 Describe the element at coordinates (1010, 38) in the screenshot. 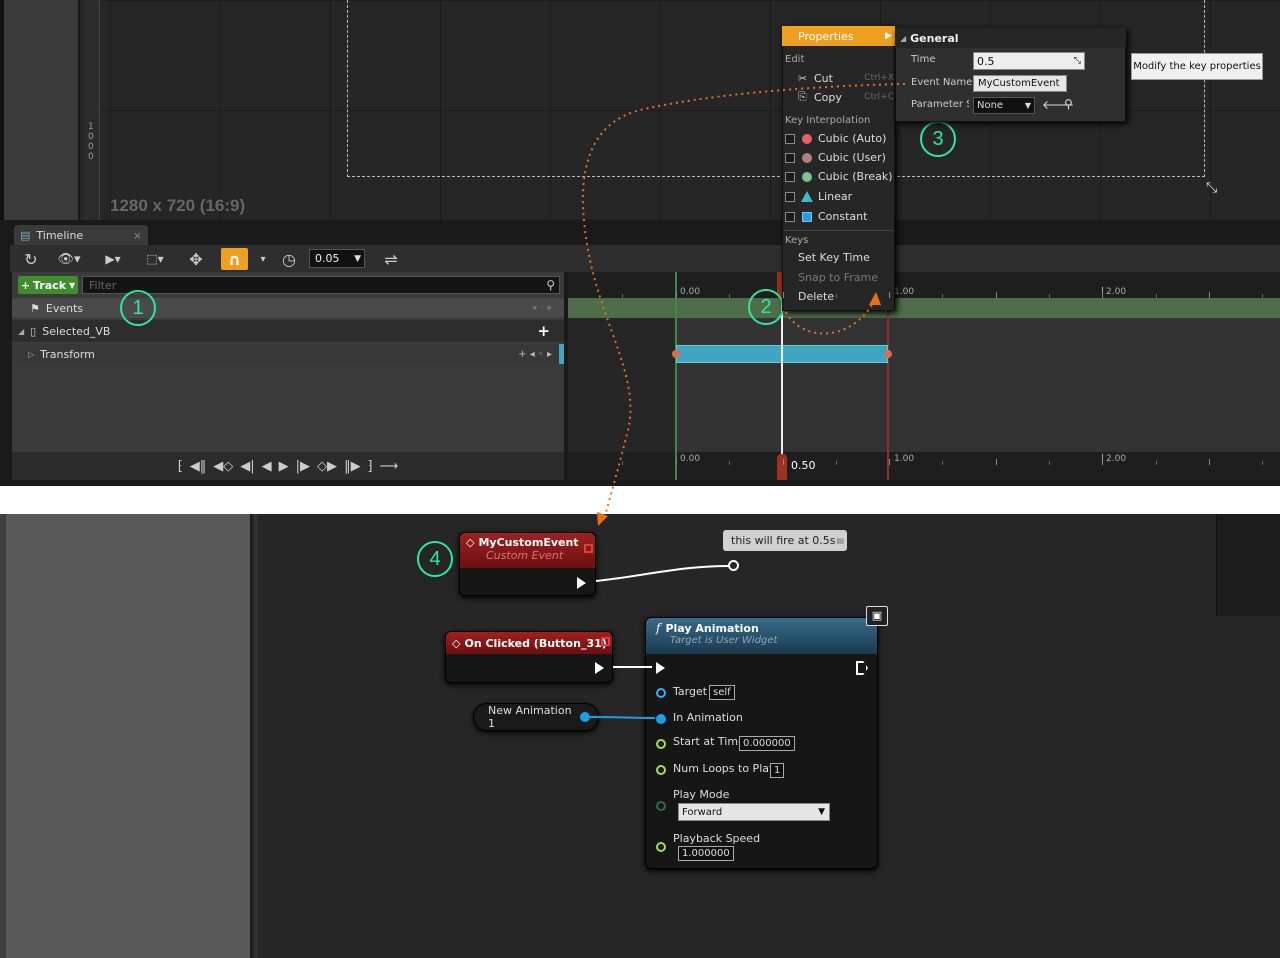

I see `general-header: ◢ General` at that location.